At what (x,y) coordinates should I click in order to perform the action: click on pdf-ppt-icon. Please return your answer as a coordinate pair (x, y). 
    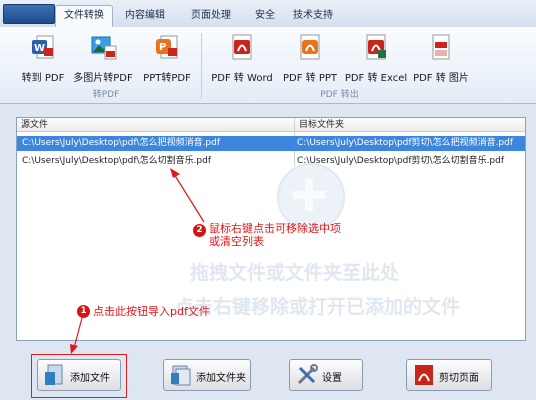
    Looking at the image, I should click on (310, 47).